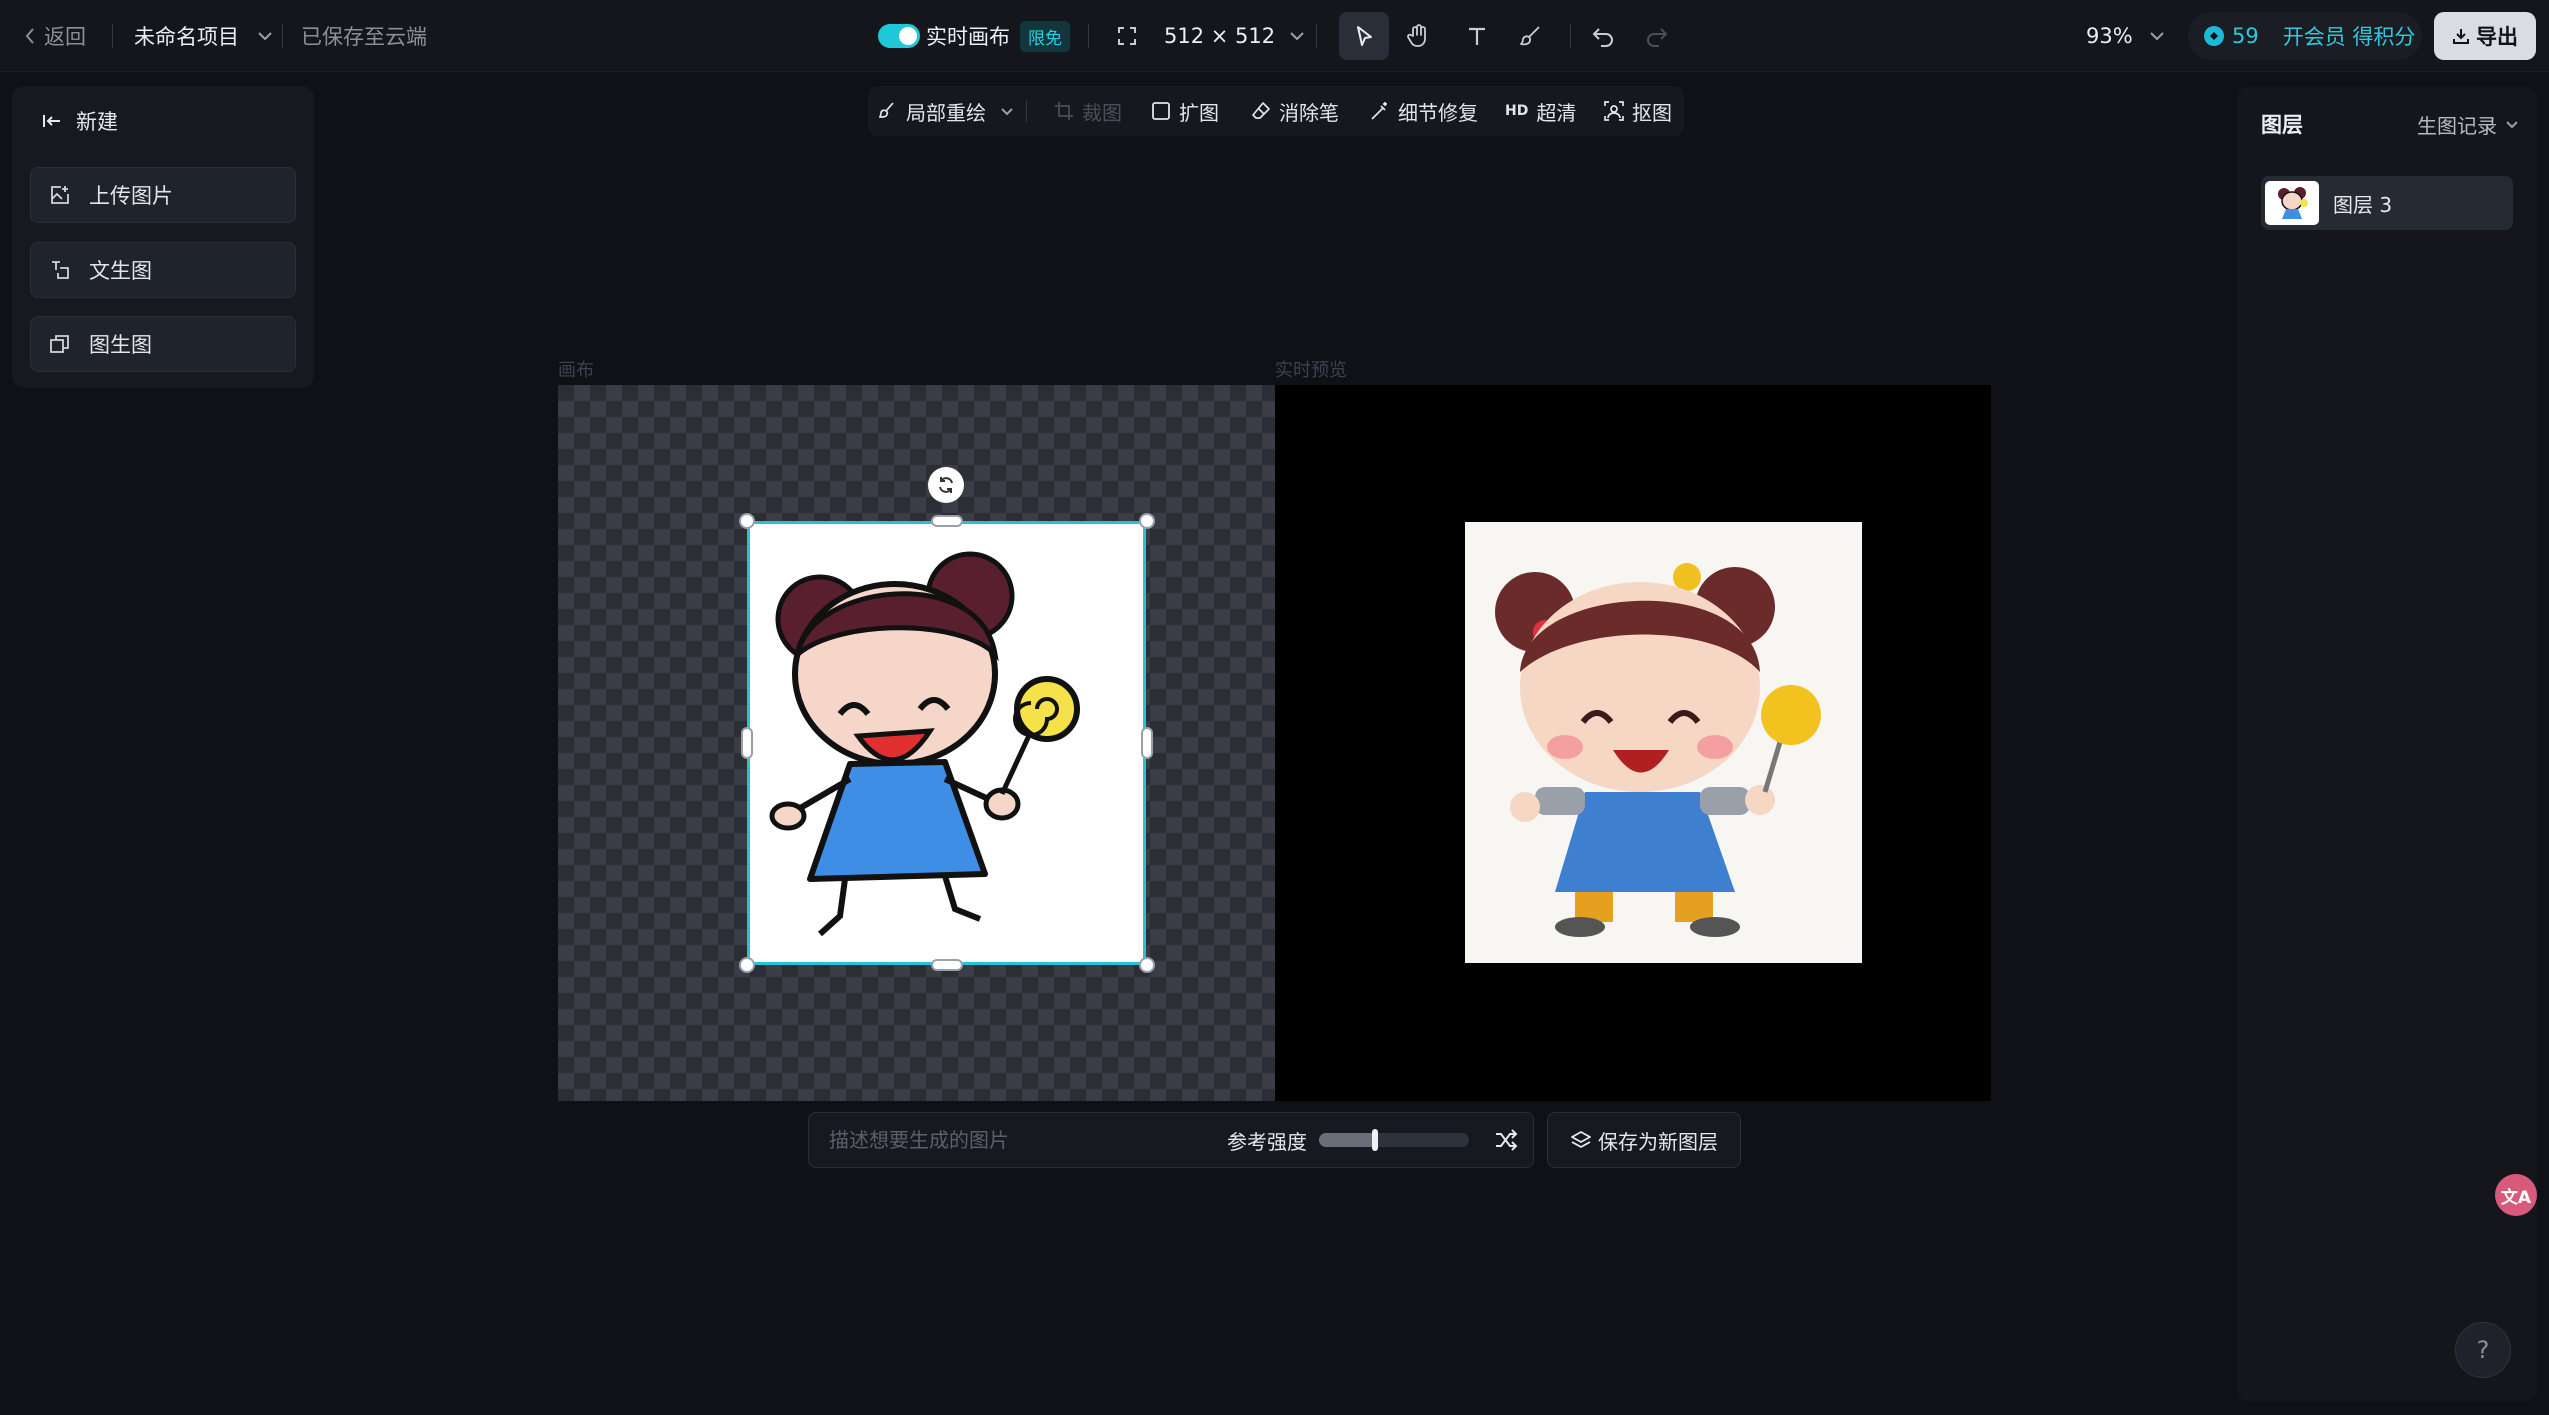 The height and width of the screenshot is (1415, 2549). I want to click on sketch-girl-illustration, so click(924, 744).